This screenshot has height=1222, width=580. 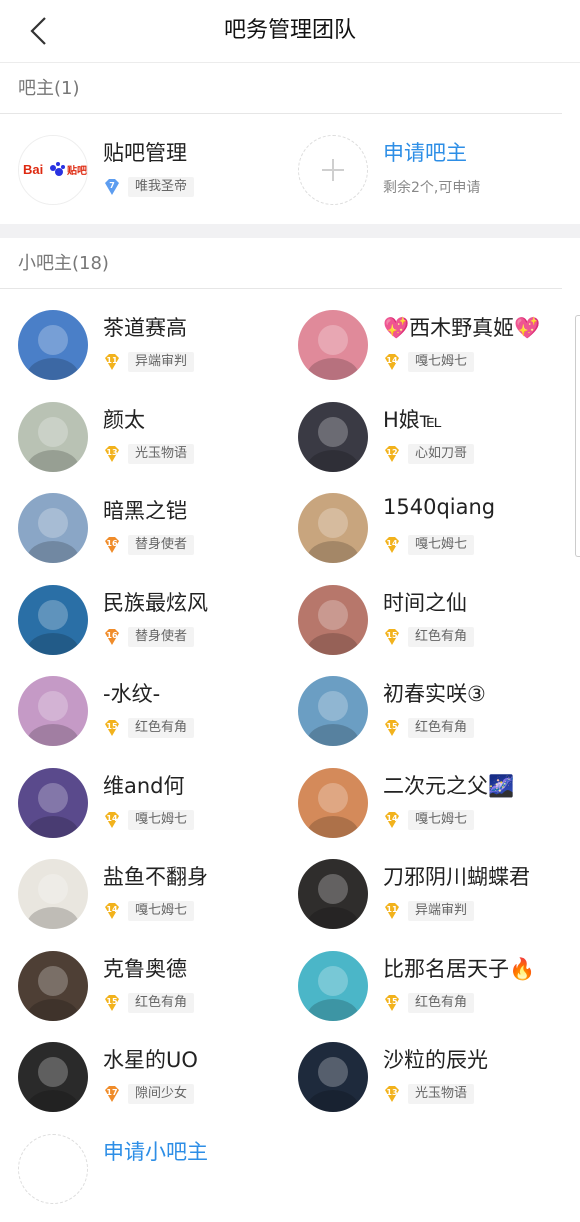 I want to click on member-item: 刀邪阴川蝴蝶君 11 异端审判, so click(x=435, y=903).